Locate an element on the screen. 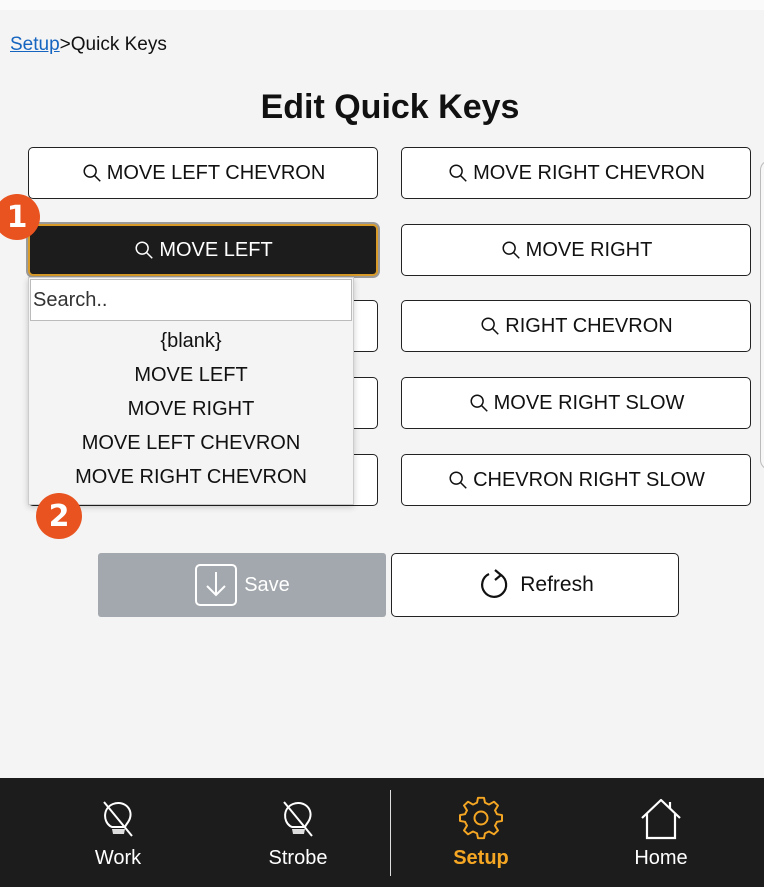 Image resolution: width=764 pixels, height=887 pixels. quick-key-button-row2-left: MOVE LEFT is located at coordinates (203, 250).